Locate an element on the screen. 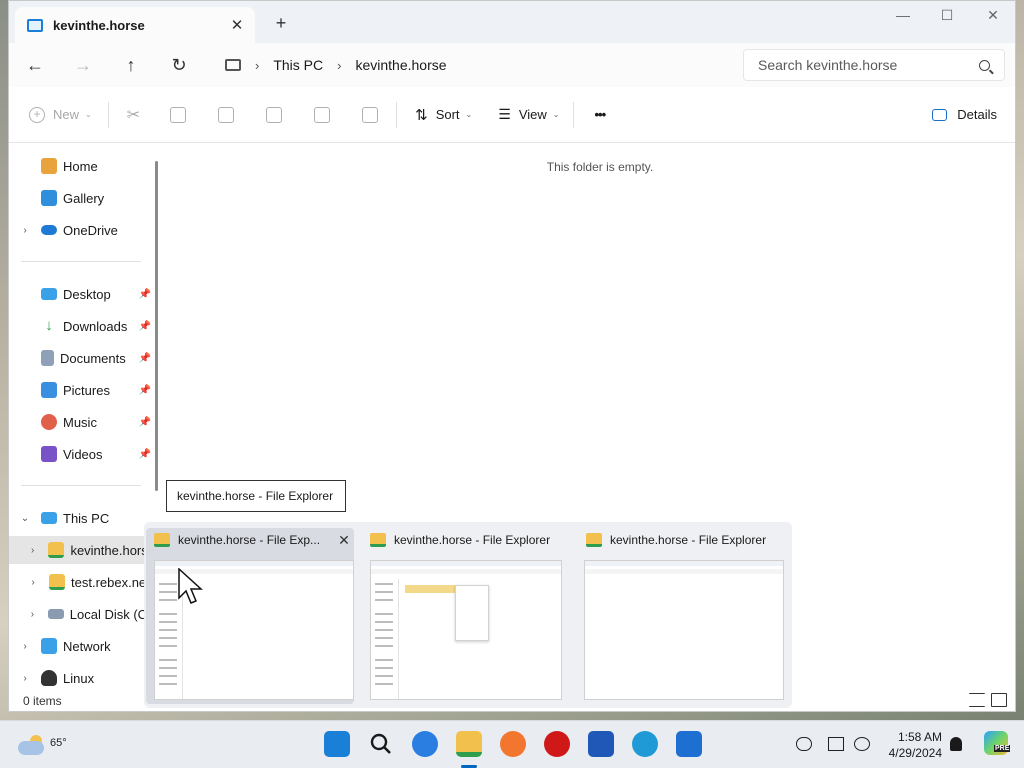 This screenshot has width=1024, height=768. scissors-icon: ✂ is located at coordinates (133, 115).